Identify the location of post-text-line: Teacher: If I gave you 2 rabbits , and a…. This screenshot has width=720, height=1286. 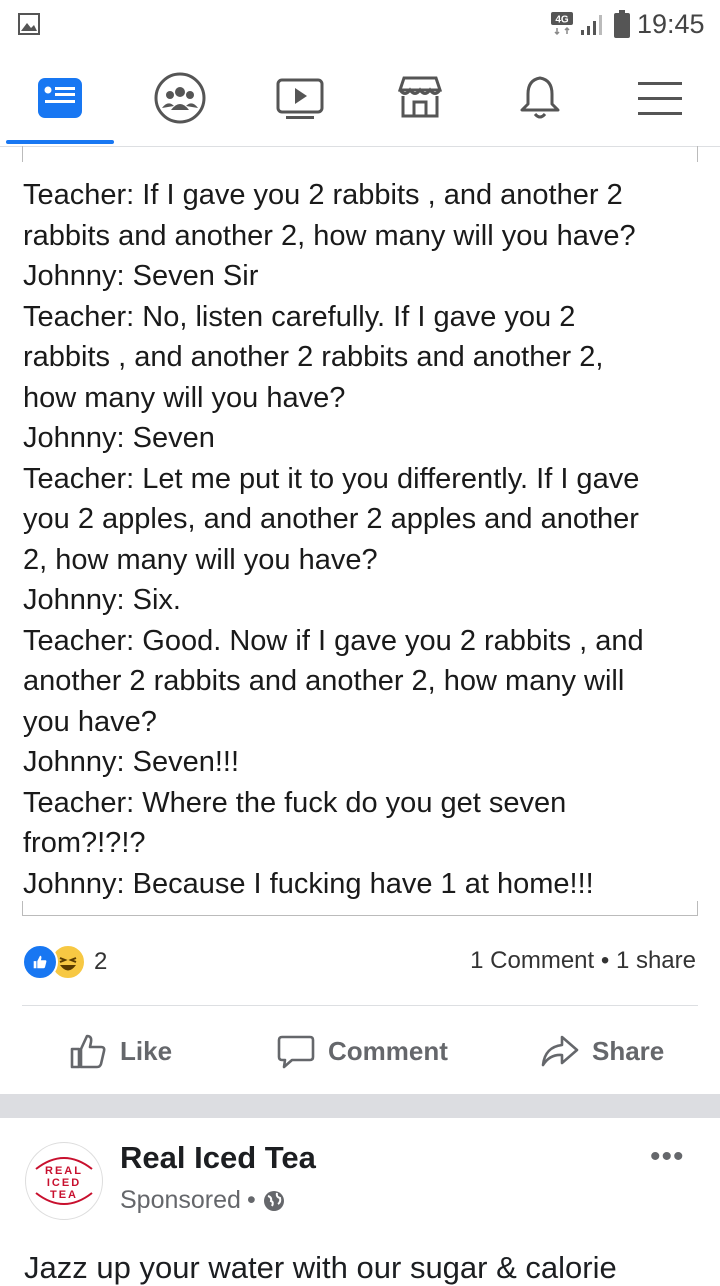
(323, 195).